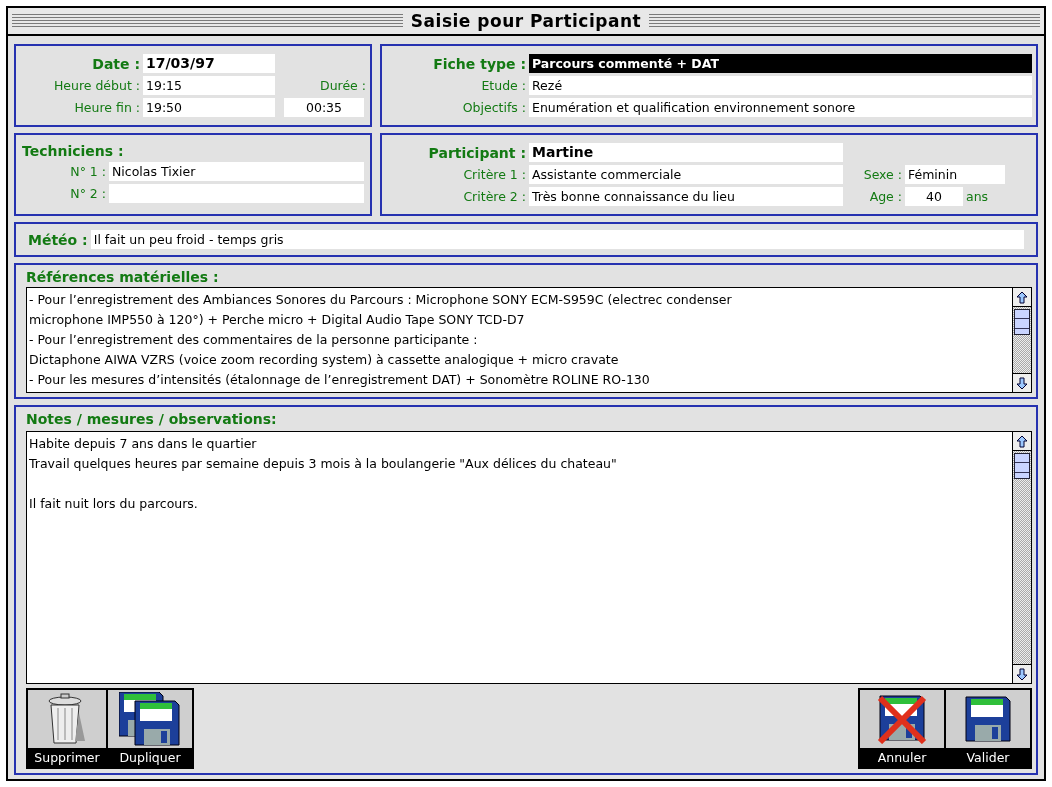 The image size is (1052, 787). I want to click on weather-field: Il fait un peu froid - temps gris, so click(557, 239).